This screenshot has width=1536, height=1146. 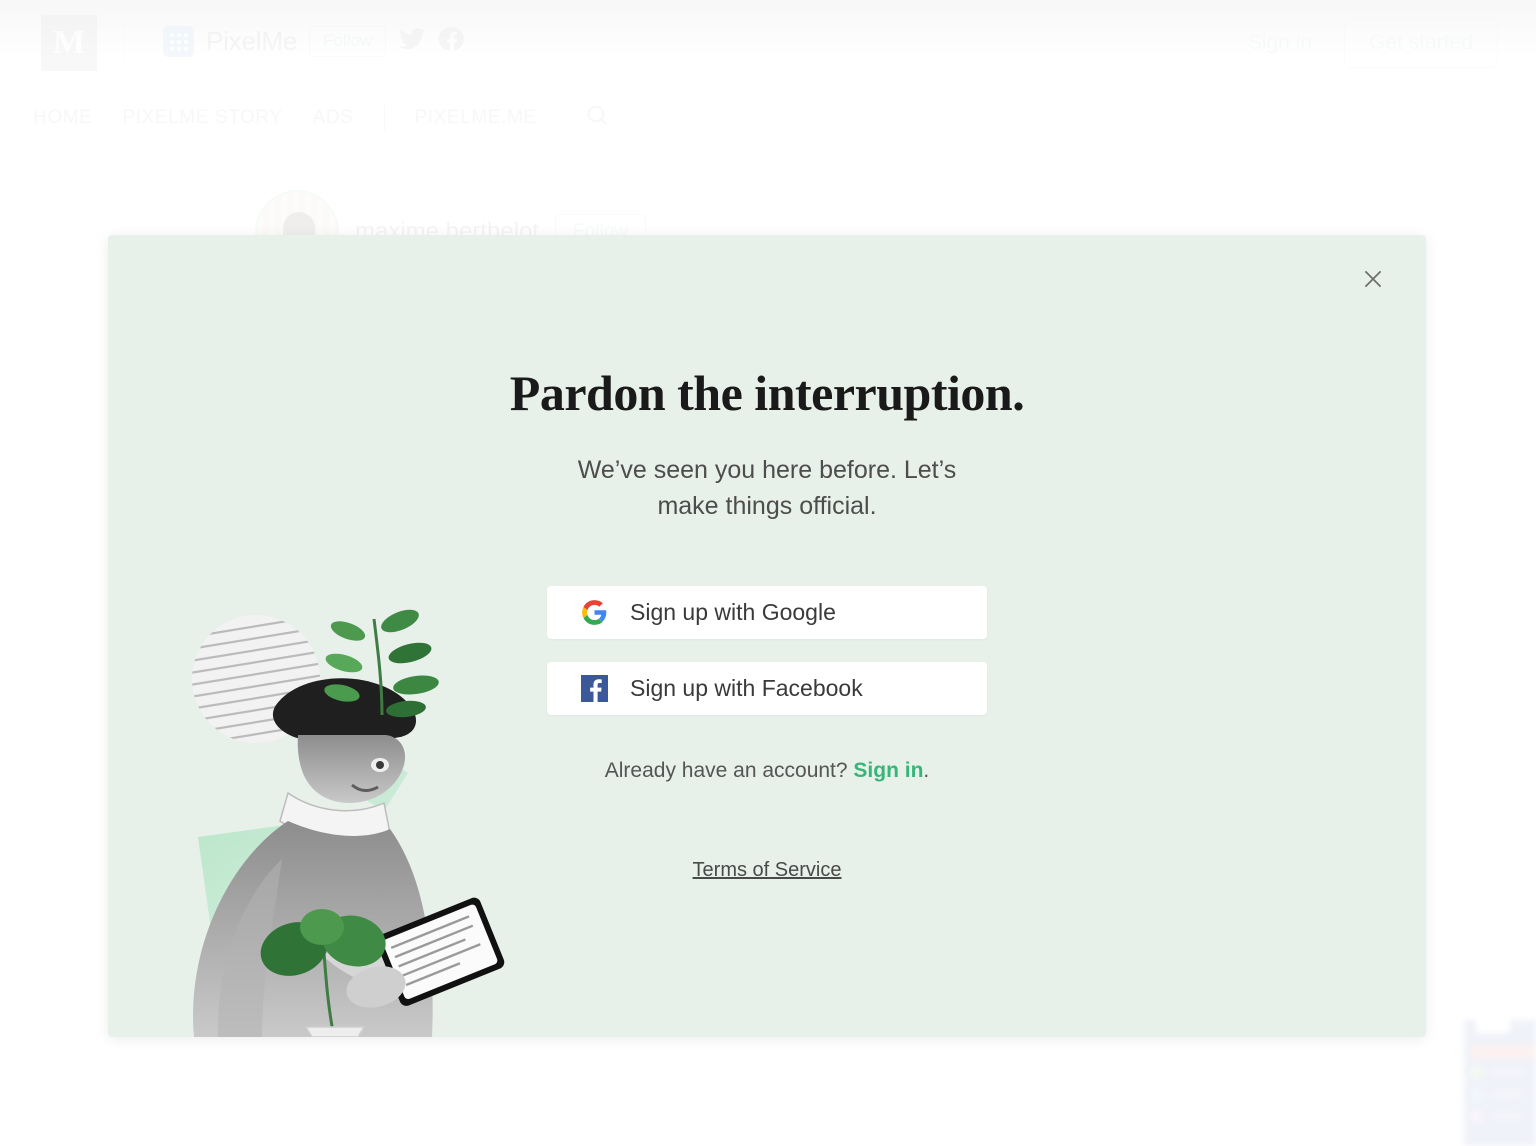 I want to click on already-have-account-text: Already have an account?, so click(x=729, y=770).